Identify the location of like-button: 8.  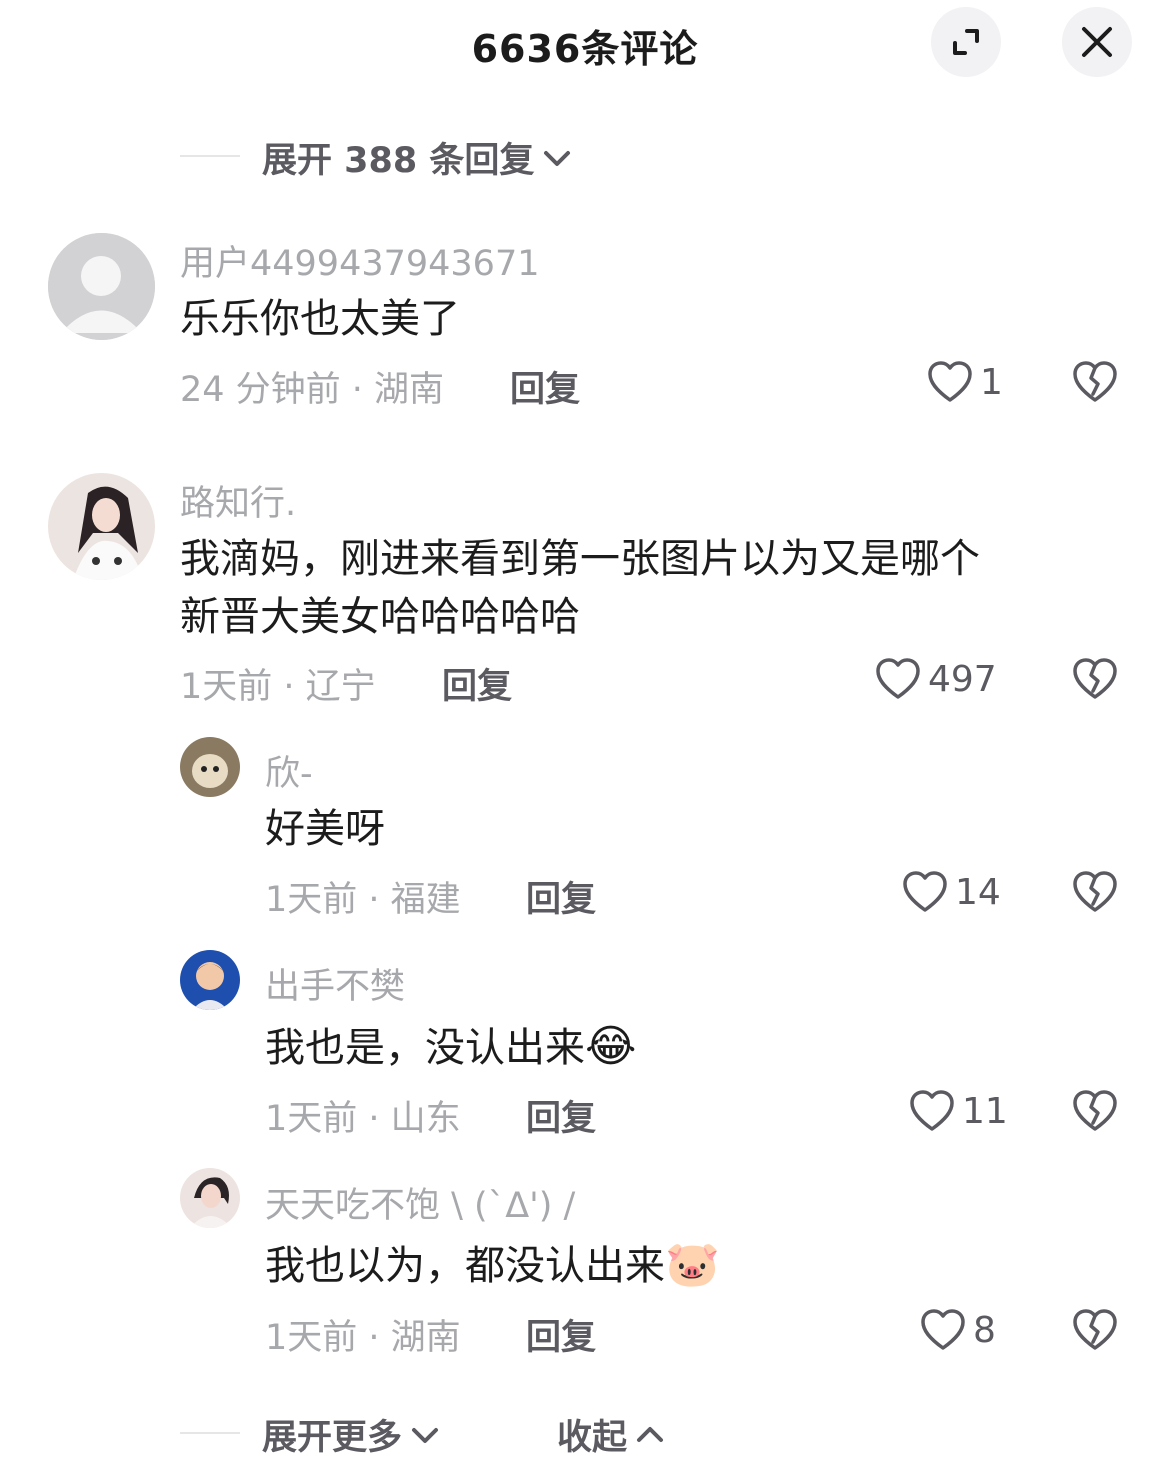
(957, 1330).